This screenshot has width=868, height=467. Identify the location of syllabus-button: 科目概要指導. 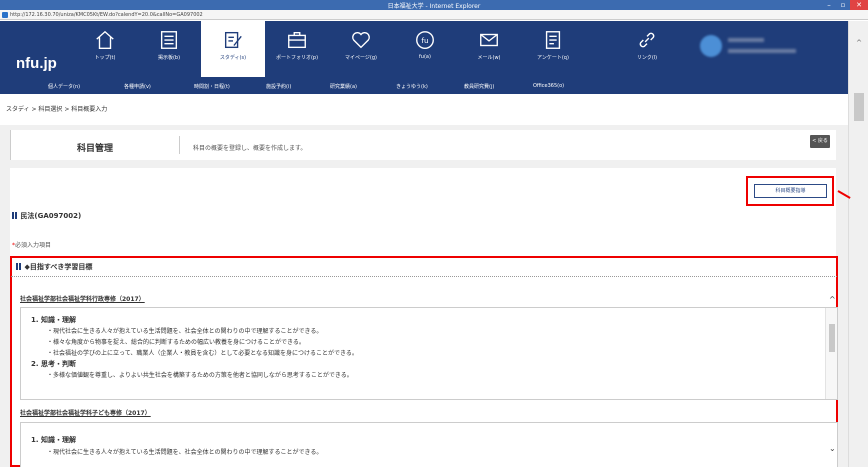
(790, 191).